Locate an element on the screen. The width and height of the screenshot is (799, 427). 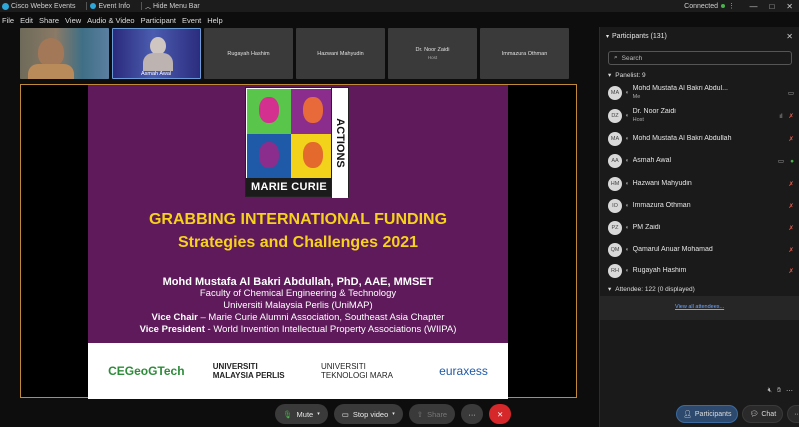
video-tile-rugayah-hashim: Rugayah Hashim is located at coordinates (248, 53).